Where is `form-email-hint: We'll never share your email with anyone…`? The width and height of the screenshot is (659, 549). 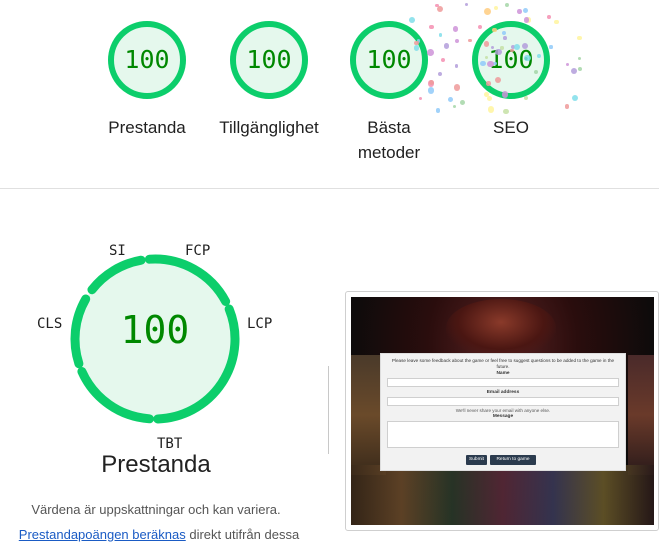
form-email-hint: We'll never share your email with anyone… is located at coordinates (503, 410).